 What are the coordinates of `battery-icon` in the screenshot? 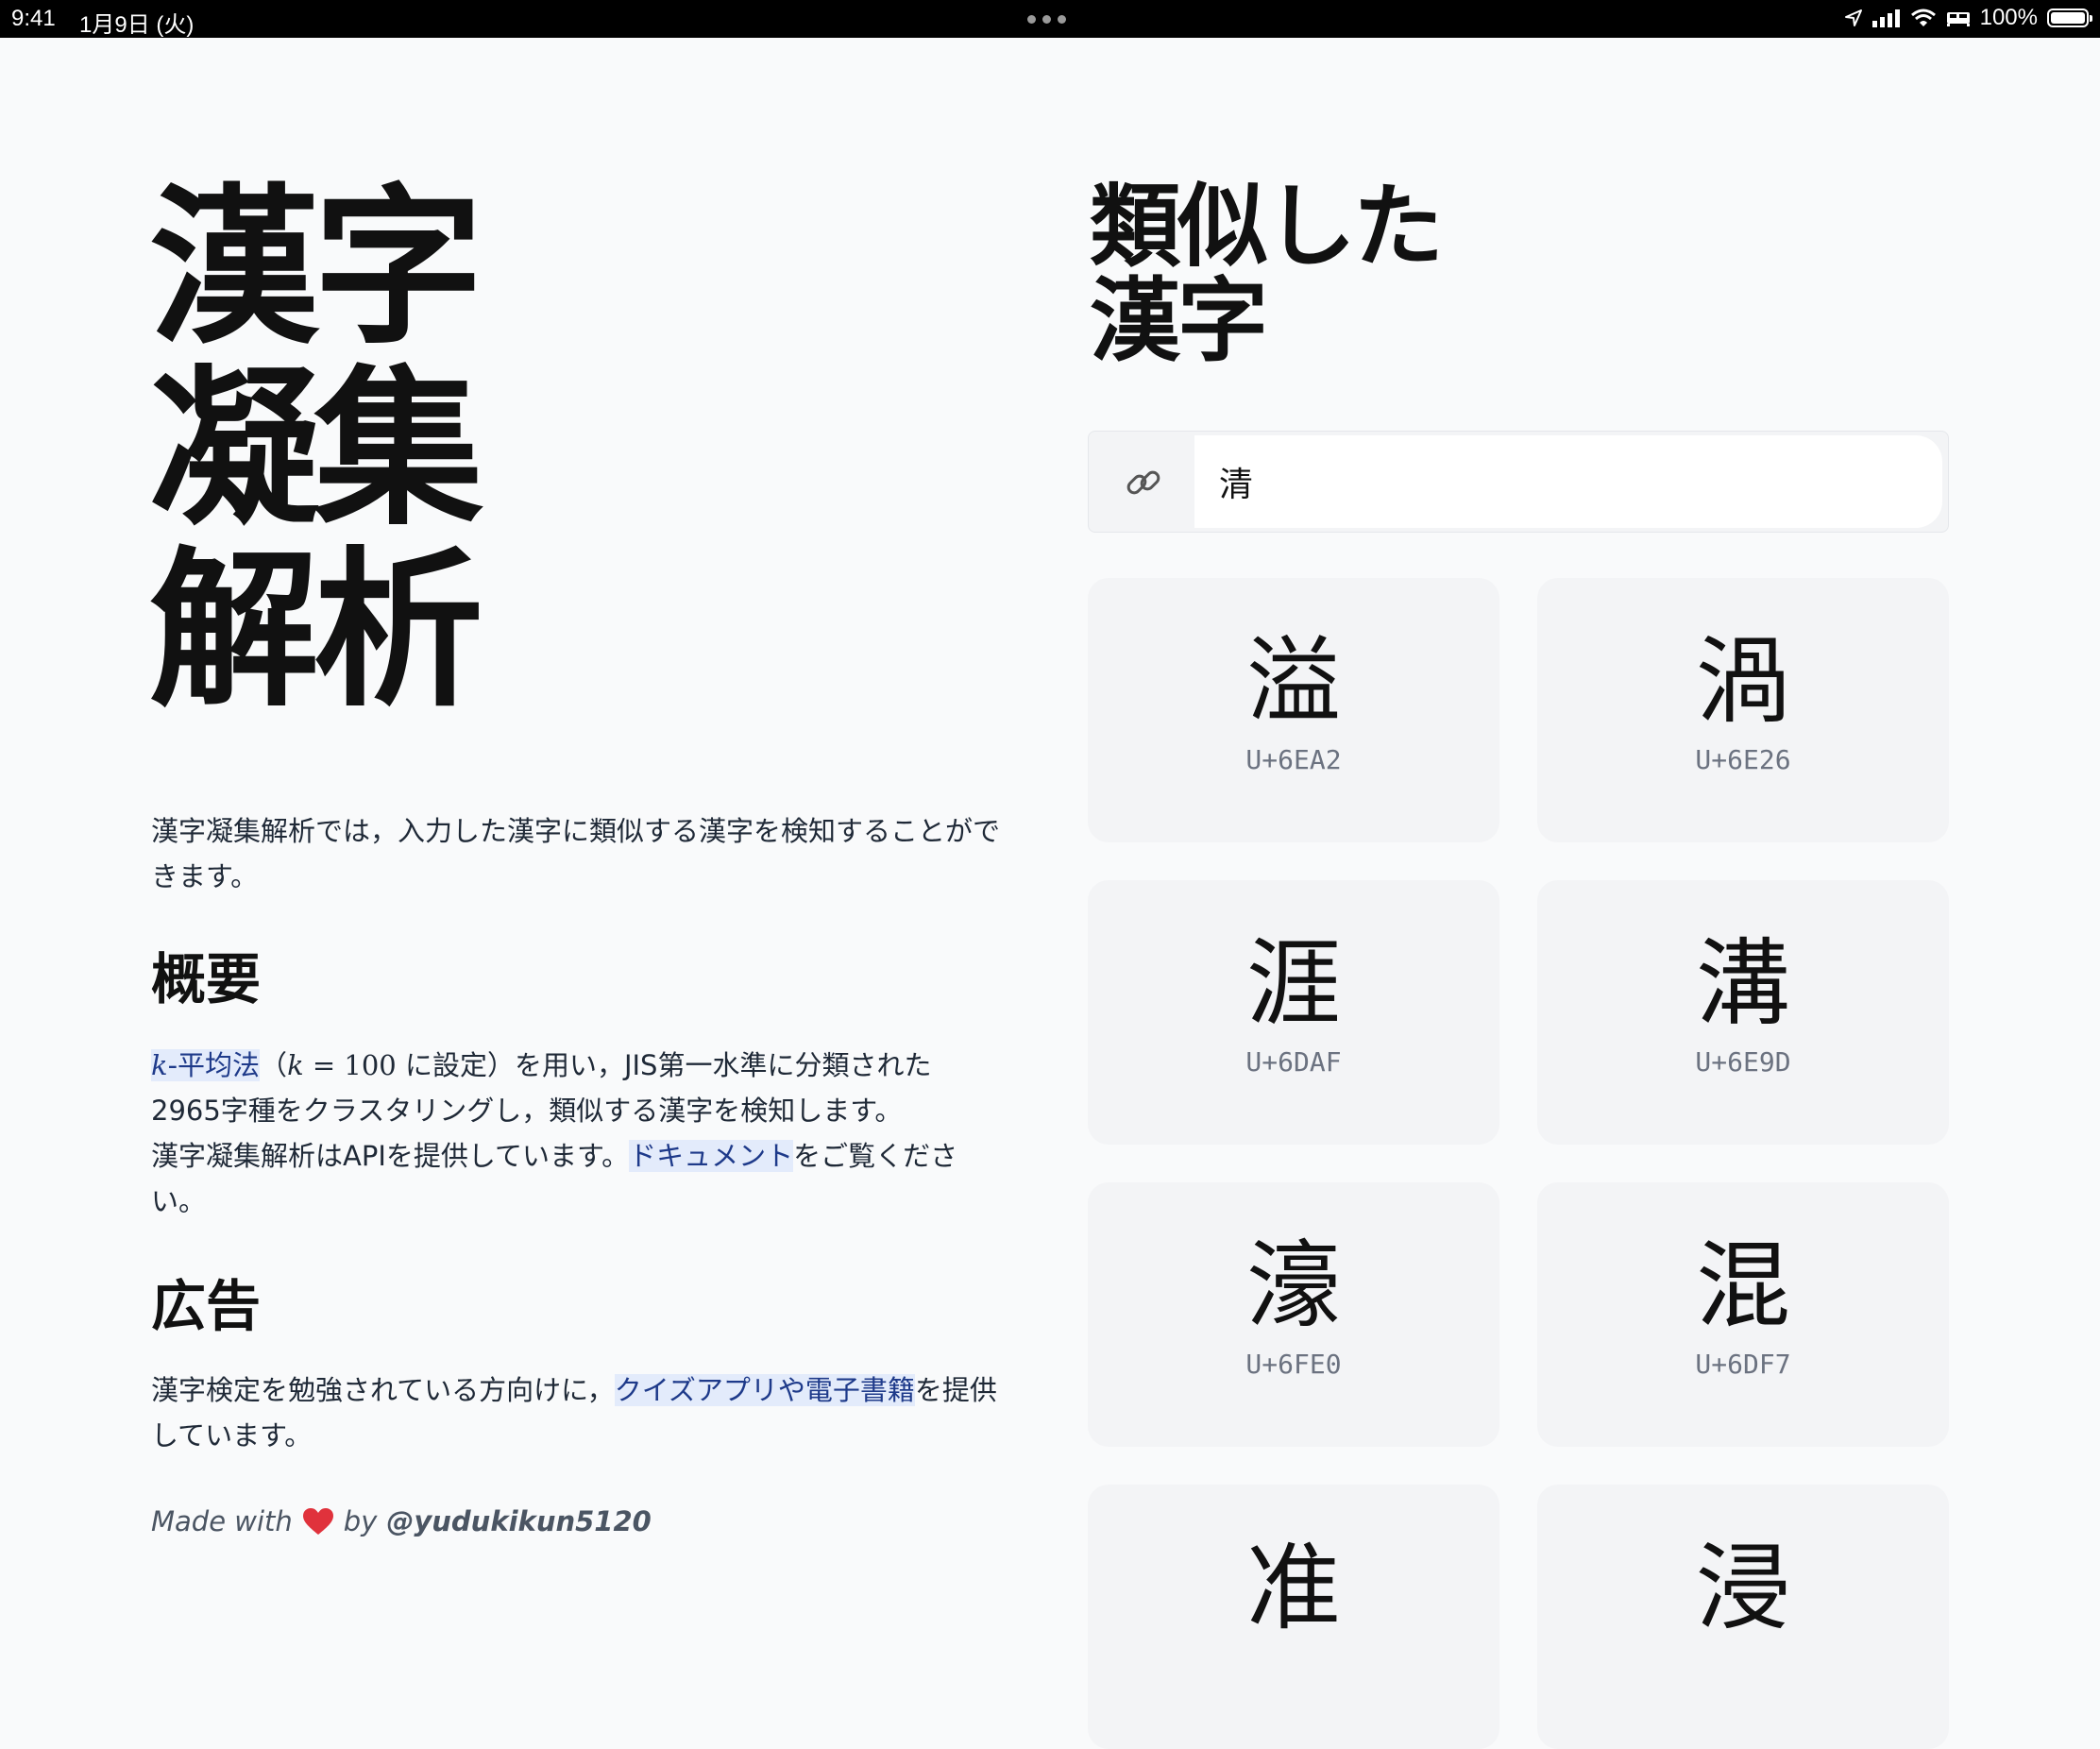 It's located at (2069, 18).